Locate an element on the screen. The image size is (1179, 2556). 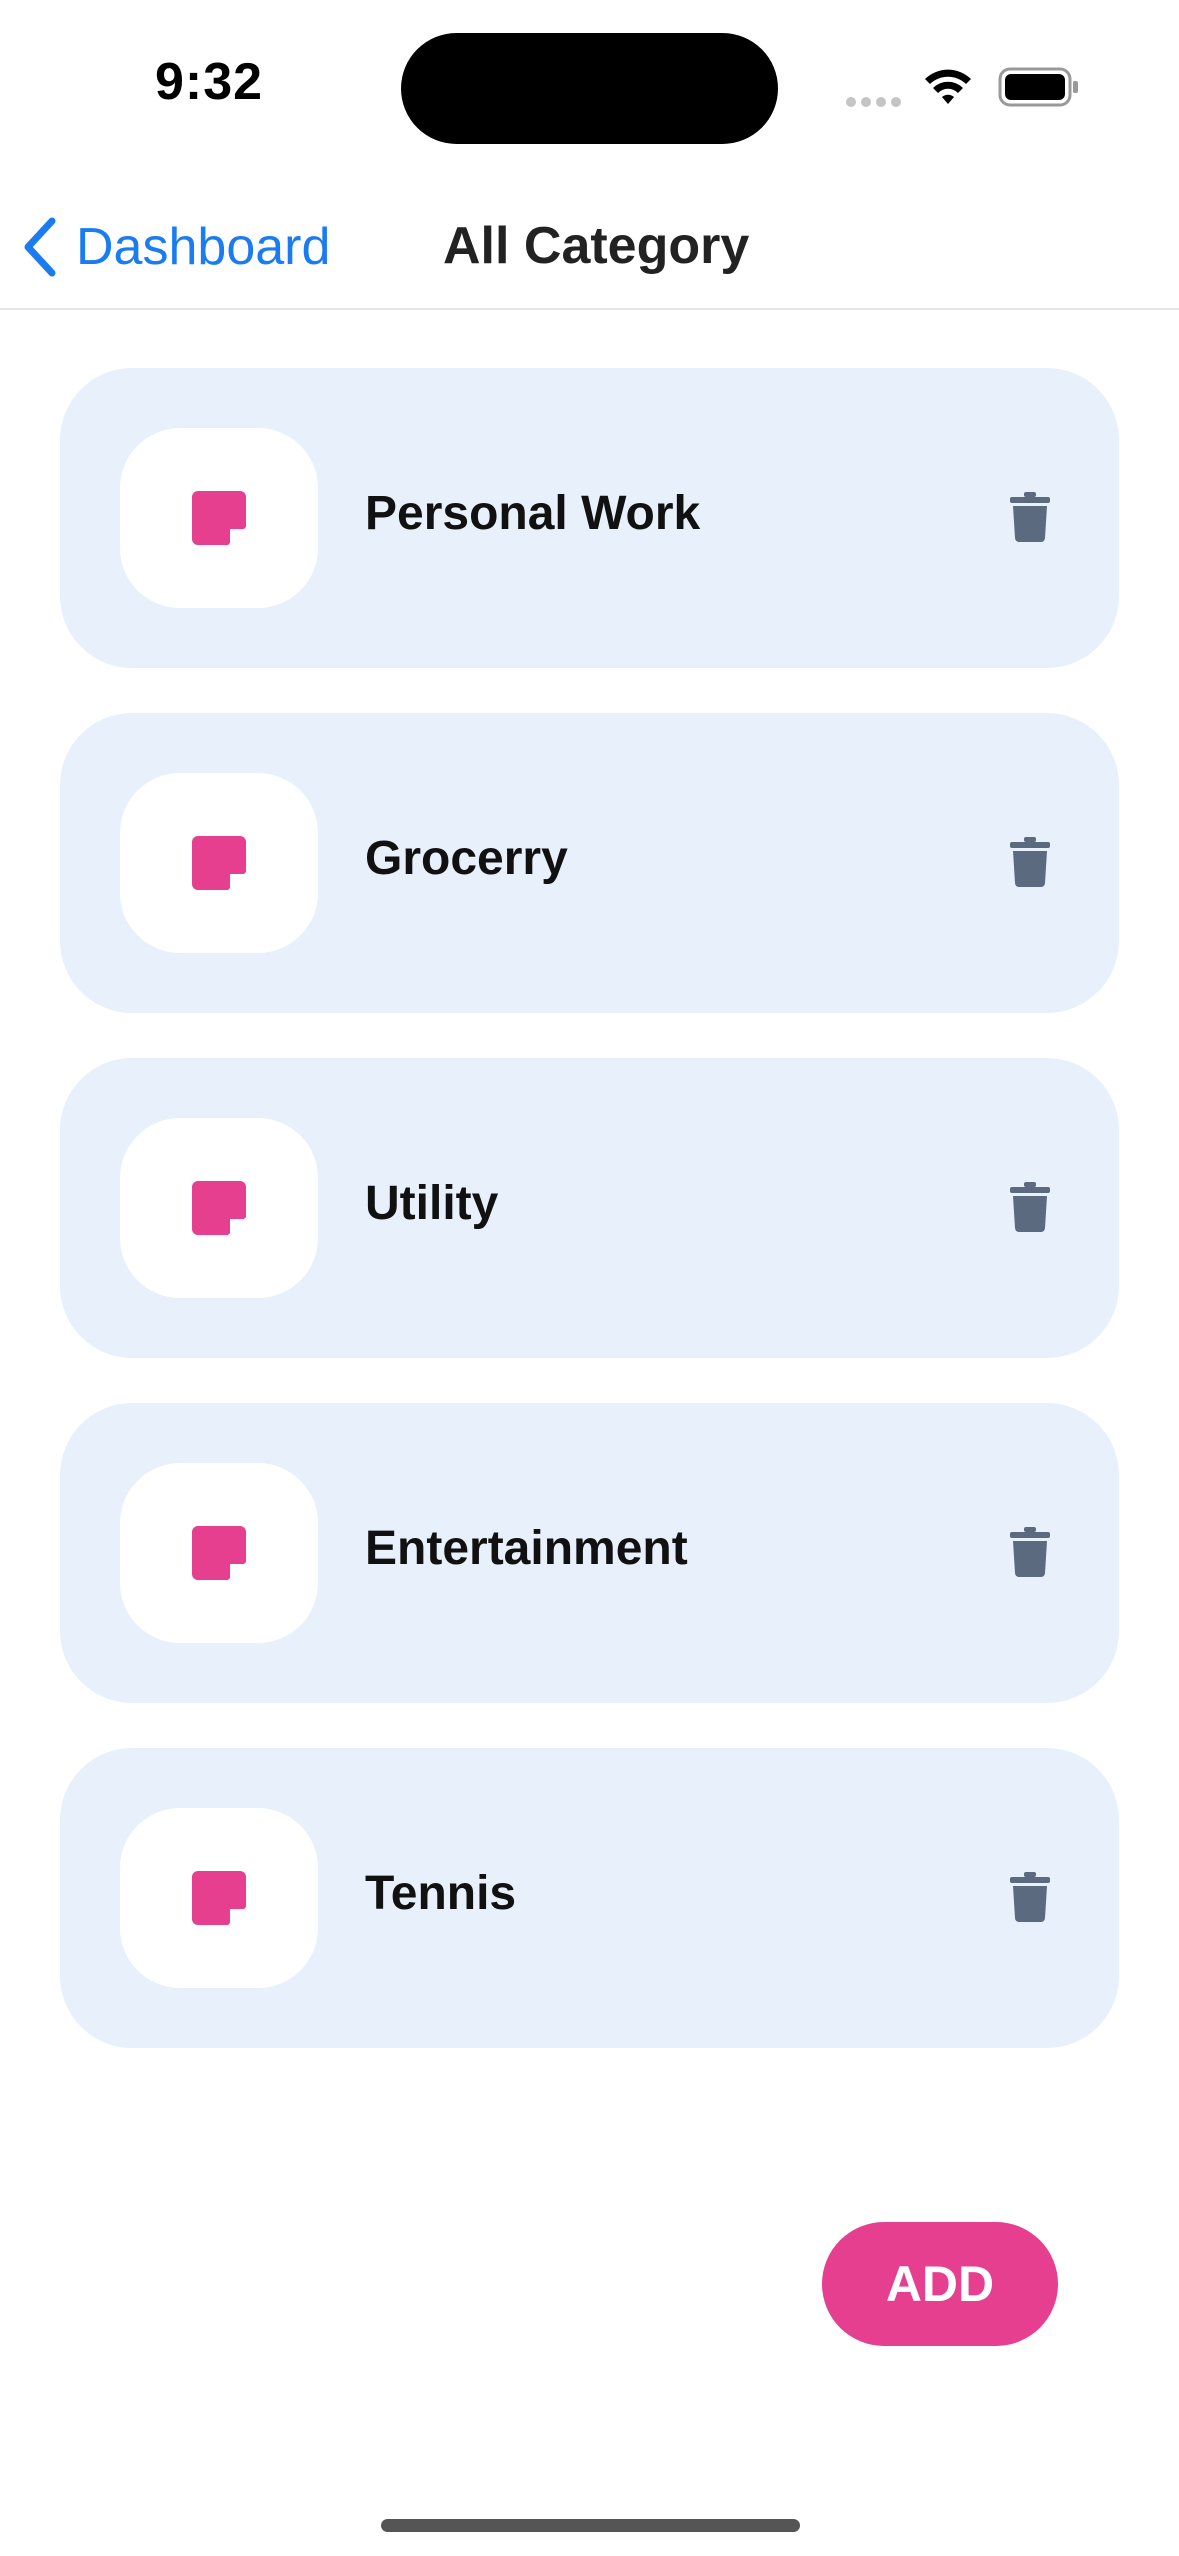
add-button: ADD is located at coordinates (940, 2284).